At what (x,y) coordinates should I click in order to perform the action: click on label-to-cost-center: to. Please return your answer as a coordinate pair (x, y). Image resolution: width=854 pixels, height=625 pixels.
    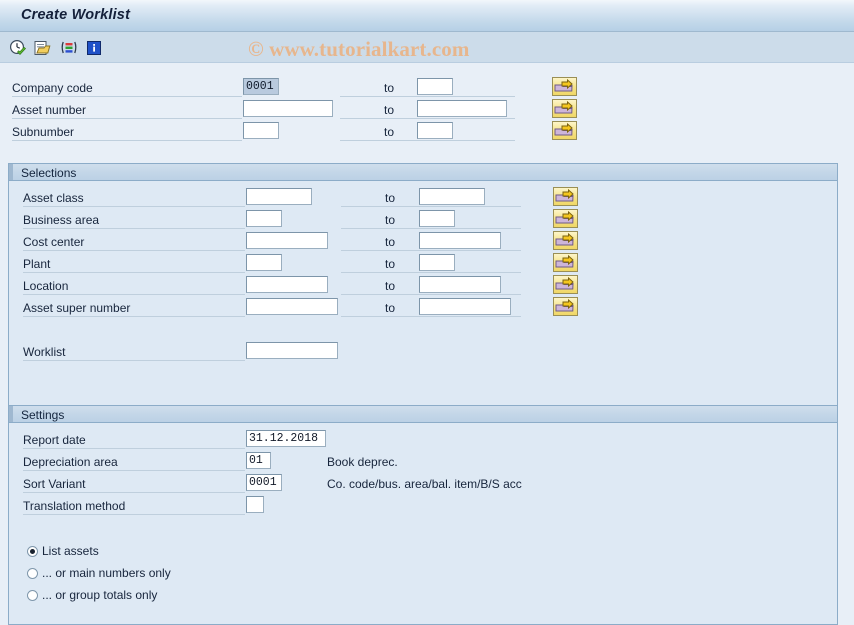
    Looking at the image, I should click on (390, 242).